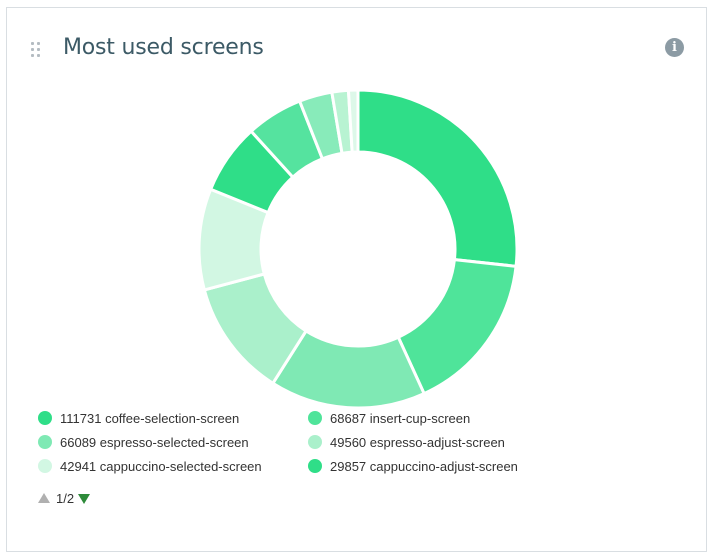  I want to click on legend-item-label: cappuccino-adjust-screen, so click(443, 466).